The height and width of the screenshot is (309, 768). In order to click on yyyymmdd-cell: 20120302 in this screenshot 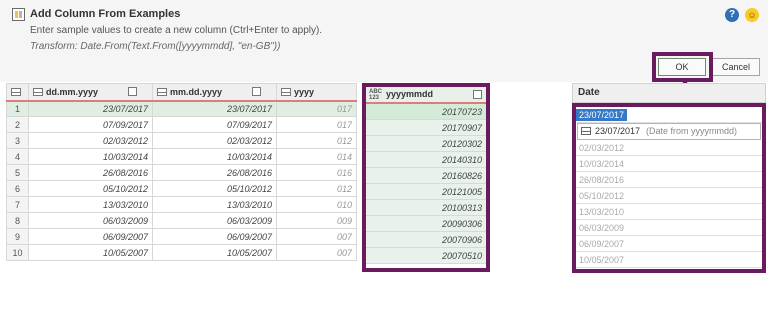, I will do `click(426, 144)`.